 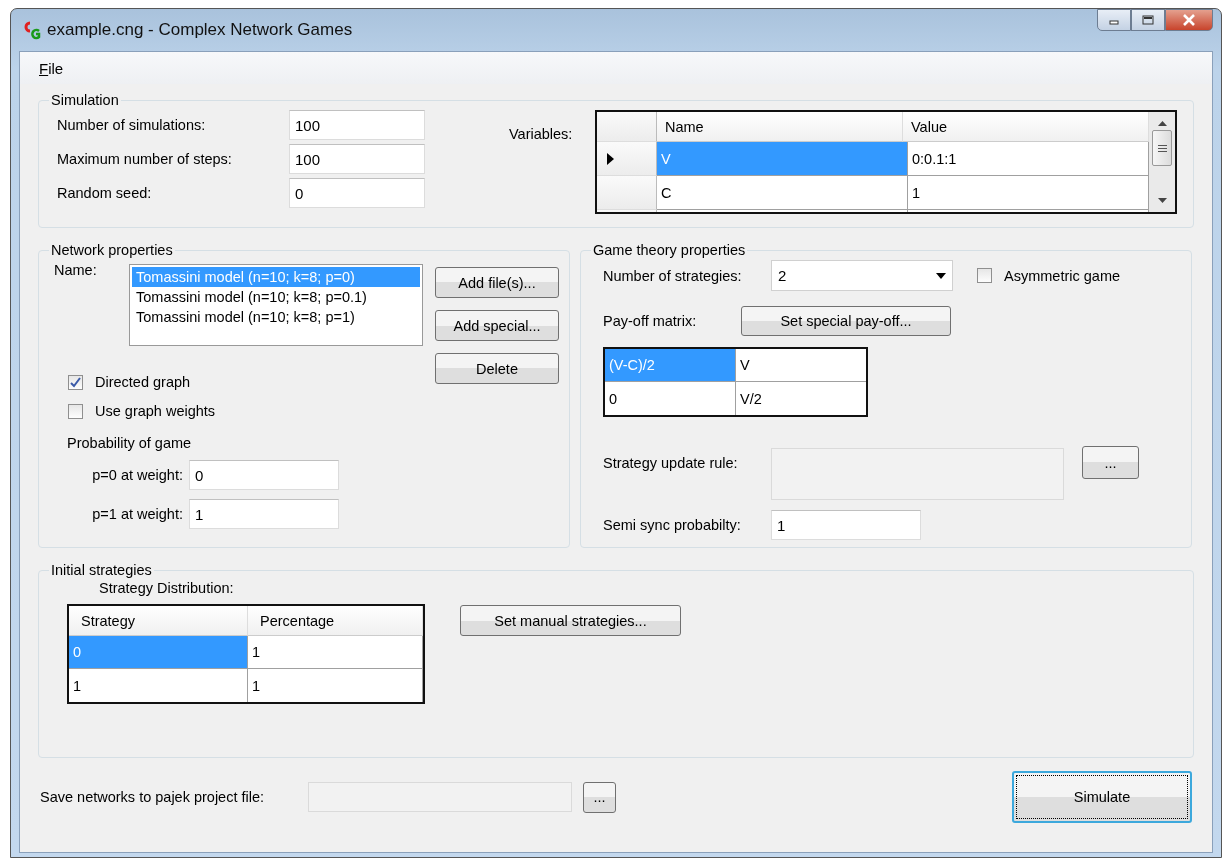 I want to click on field-label: Number of strategies:, so click(x=673, y=275).